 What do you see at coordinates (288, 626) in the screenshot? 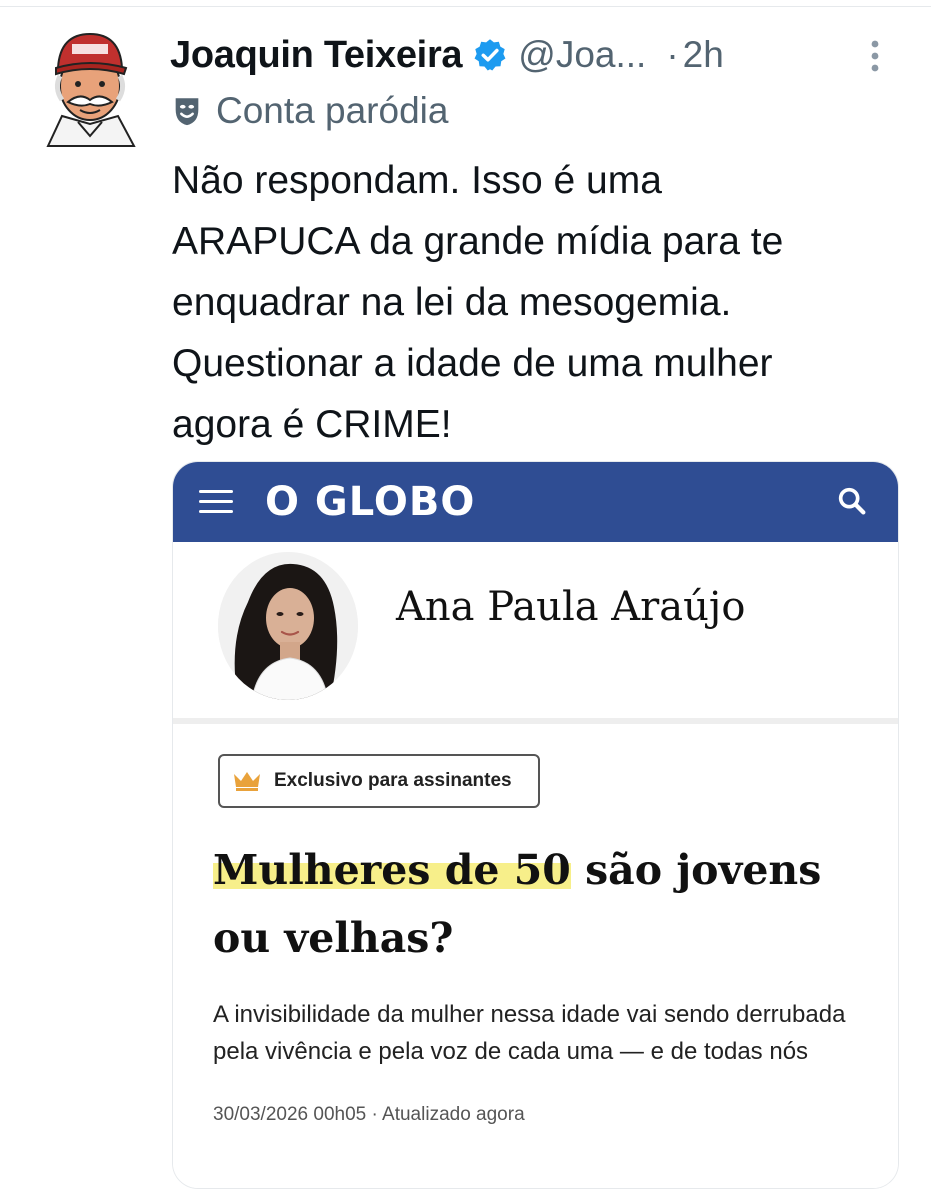
I see `columnist-photo` at bounding box center [288, 626].